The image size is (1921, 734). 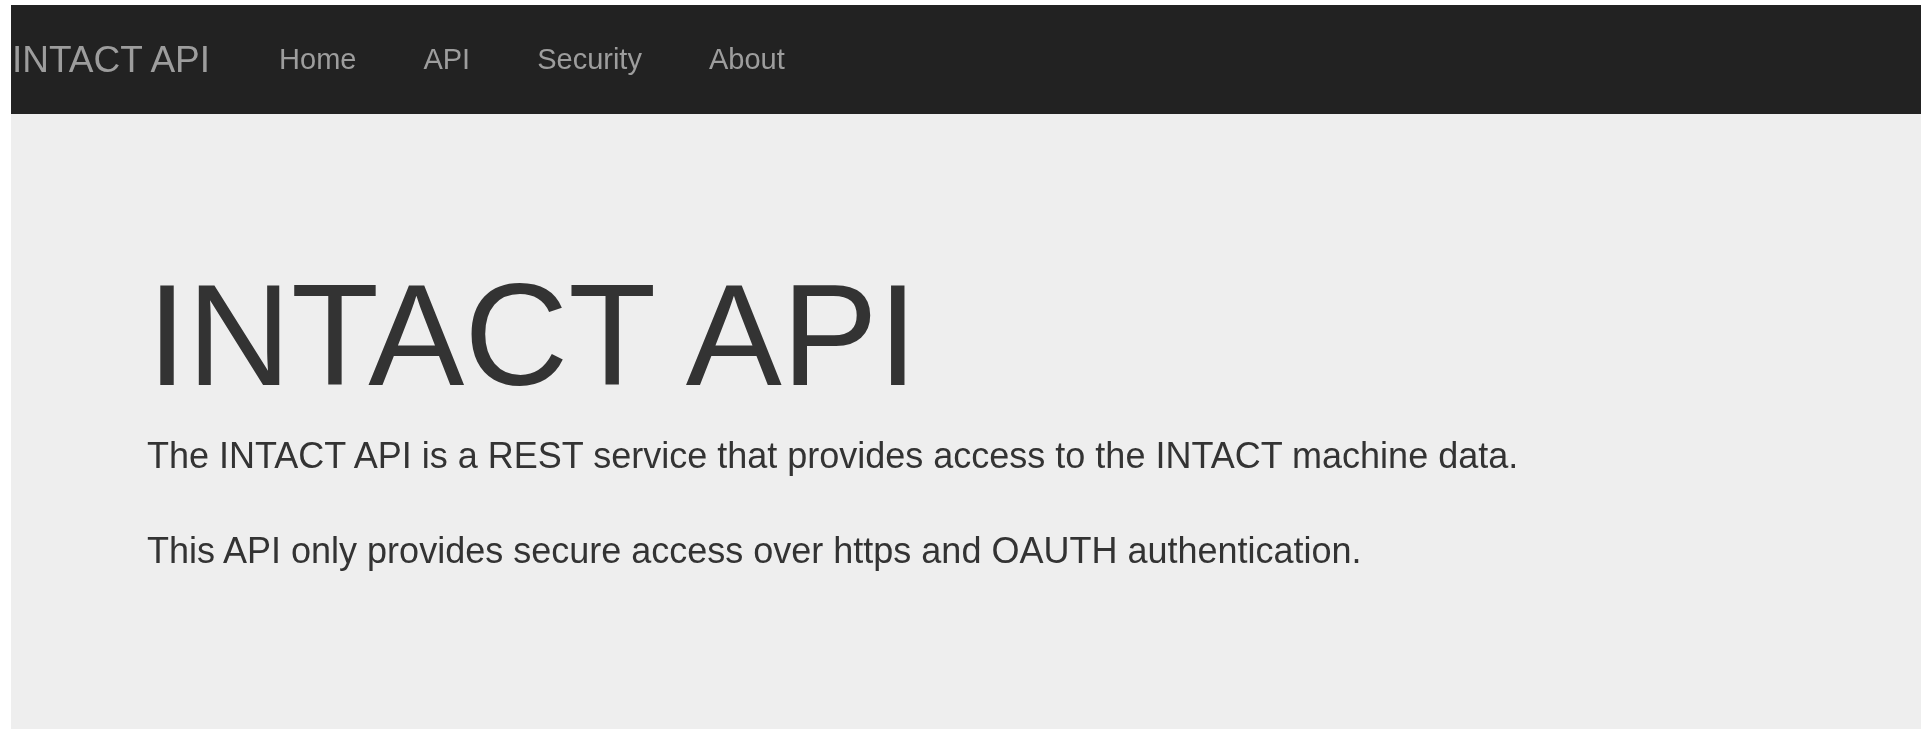 What do you see at coordinates (589, 59) in the screenshot?
I see `nav-link: Security` at bounding box center [589, 59].